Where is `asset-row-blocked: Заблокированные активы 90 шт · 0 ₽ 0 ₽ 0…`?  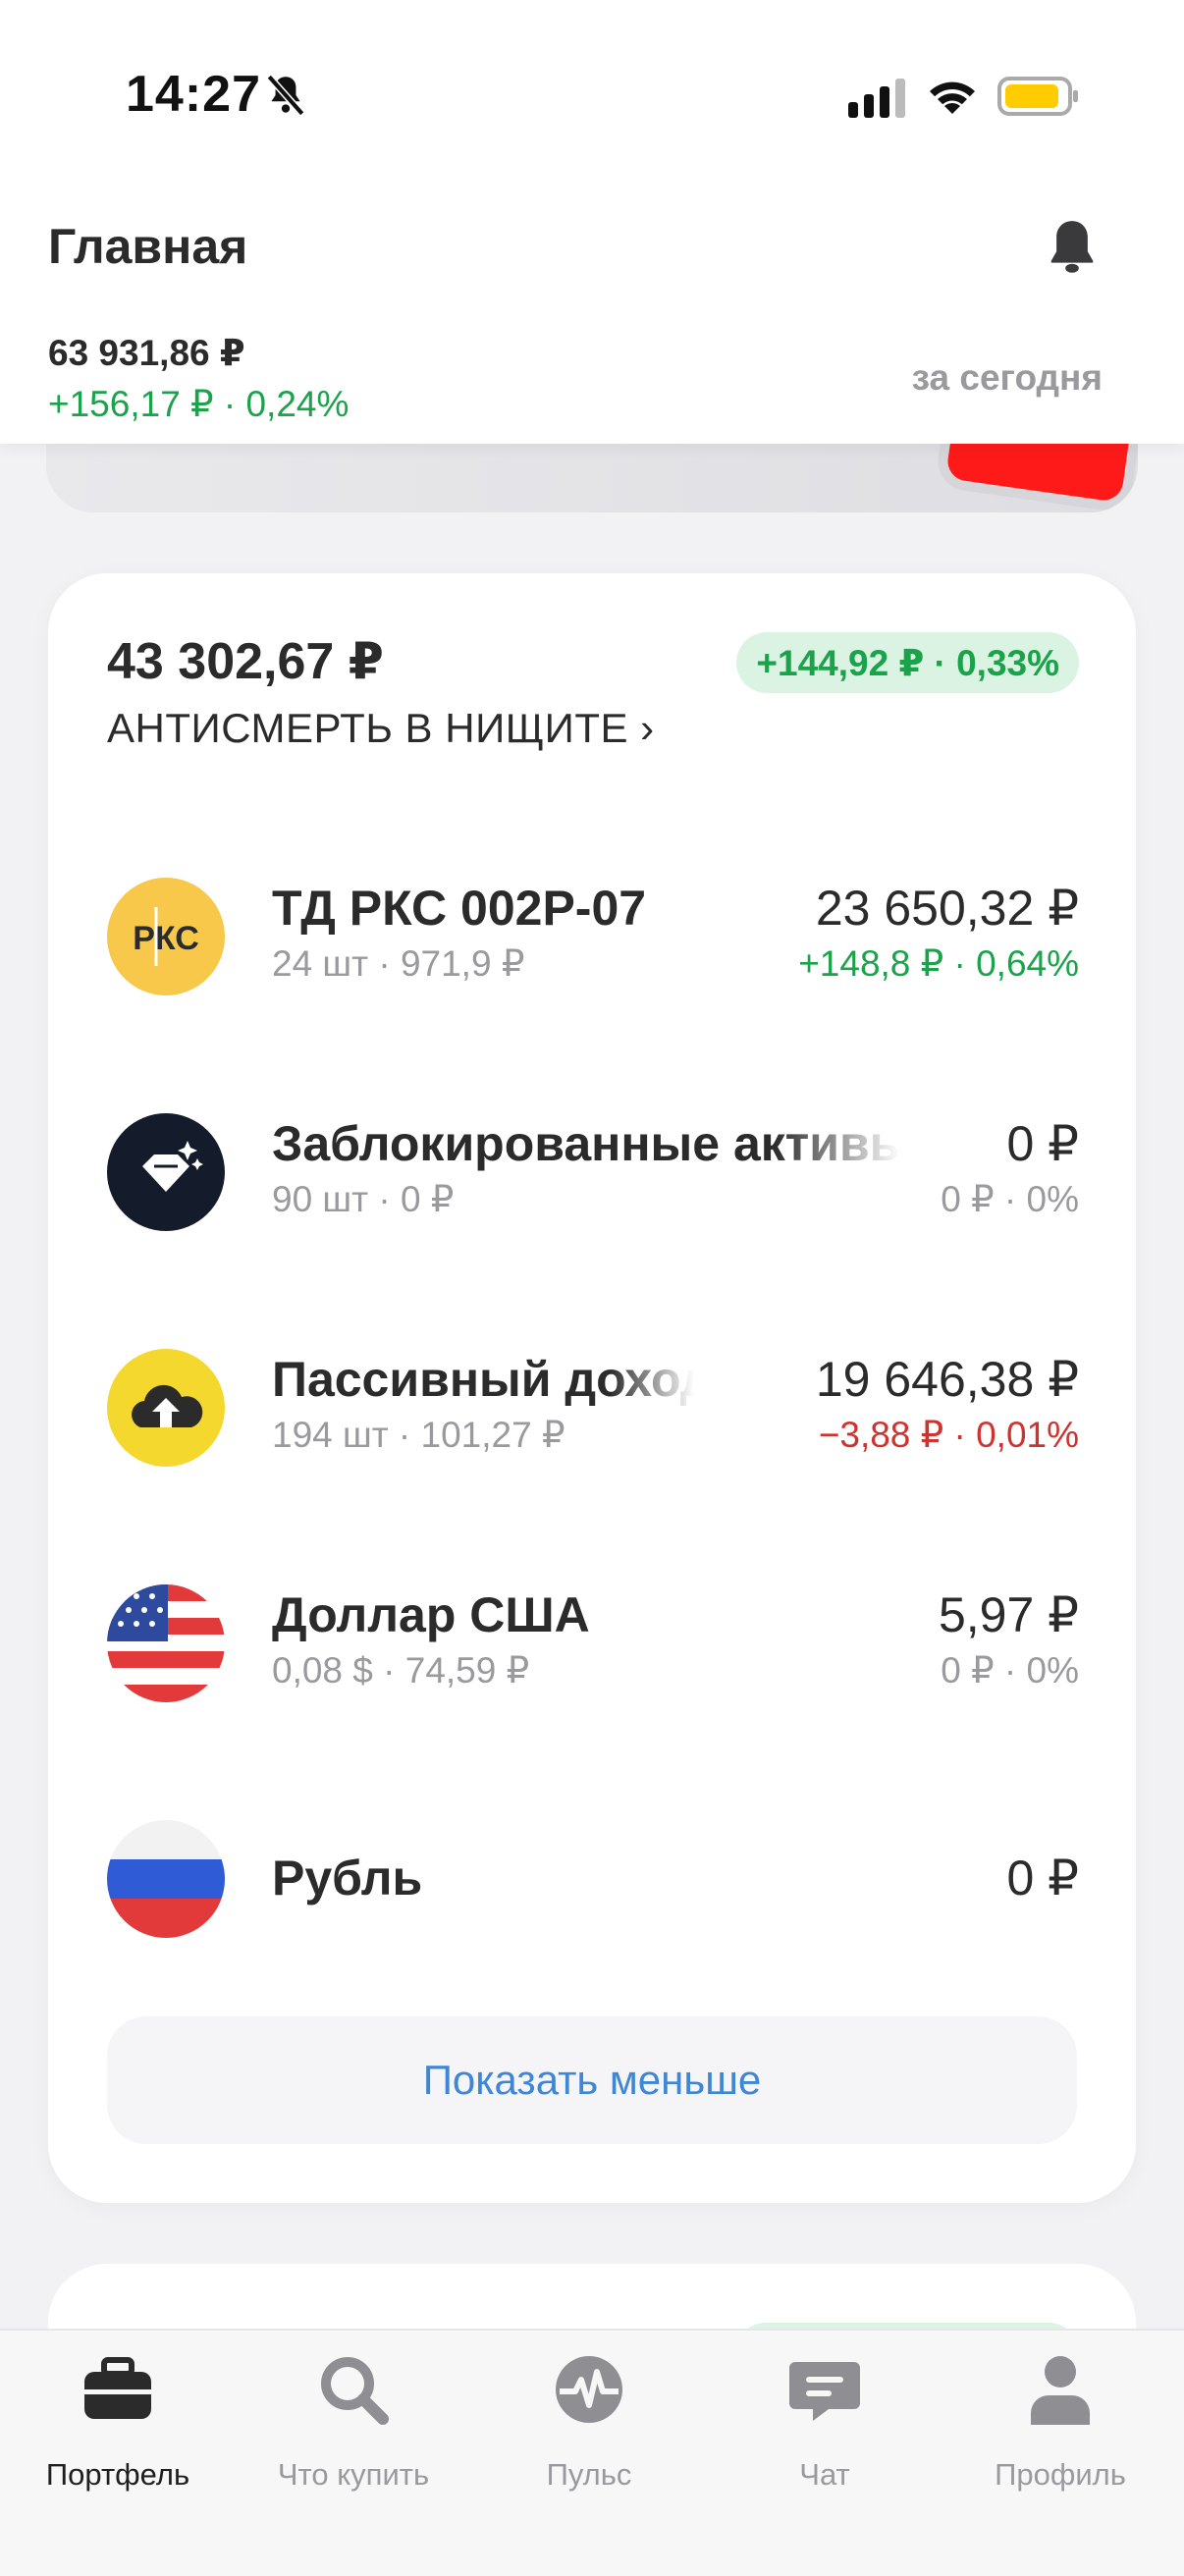
asset-row-blocked: Заблокированные активы 90 шт · 0 ₽ 0 ₽ 0… is located at coordinates (592, 1172).